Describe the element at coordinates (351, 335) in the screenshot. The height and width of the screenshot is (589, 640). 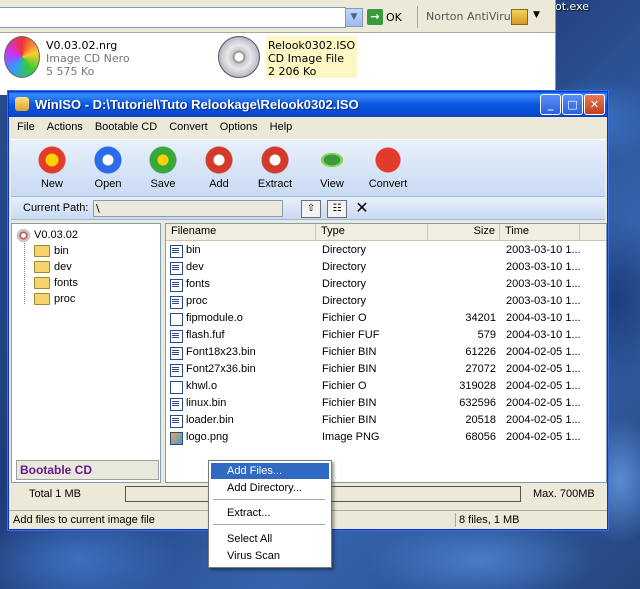
I see `cell-type: Fichier FUF` at that location.